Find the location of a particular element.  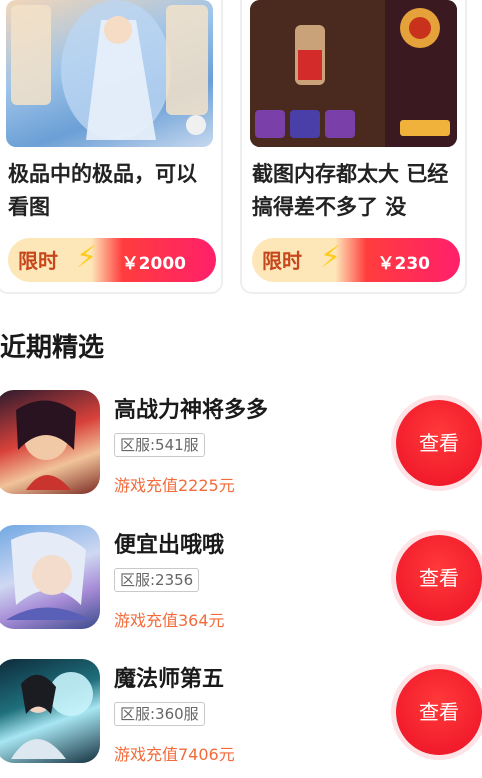

price-pill: 限时 ⚡ ￥2000 is located at coordinates (112, 260).